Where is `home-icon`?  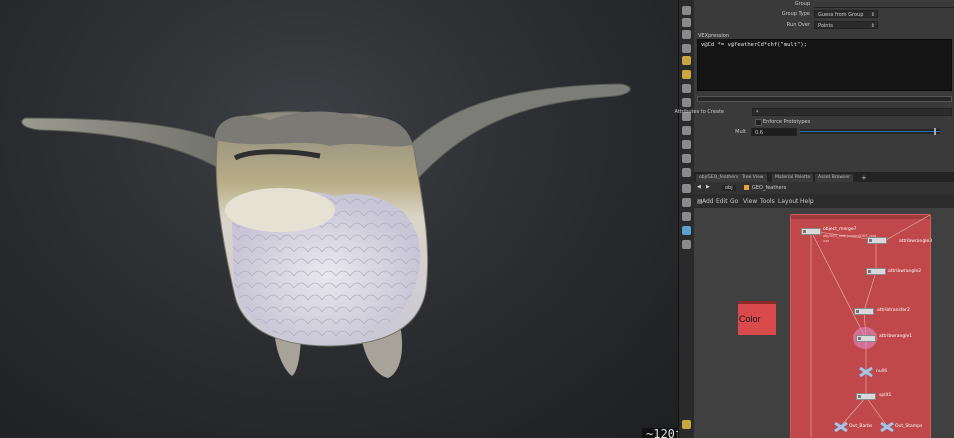 home-icon is located at coordinates (686, 216).